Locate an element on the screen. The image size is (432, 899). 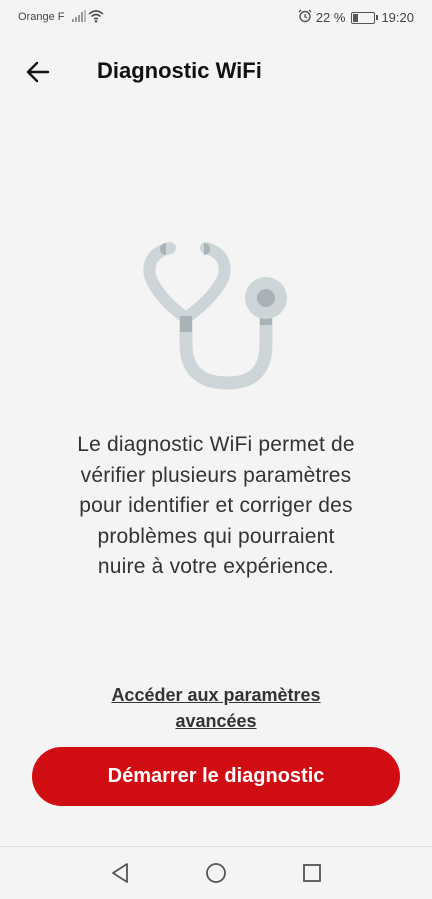
description-line: pour identifier et corriger des is located at coordinates (216, 505).